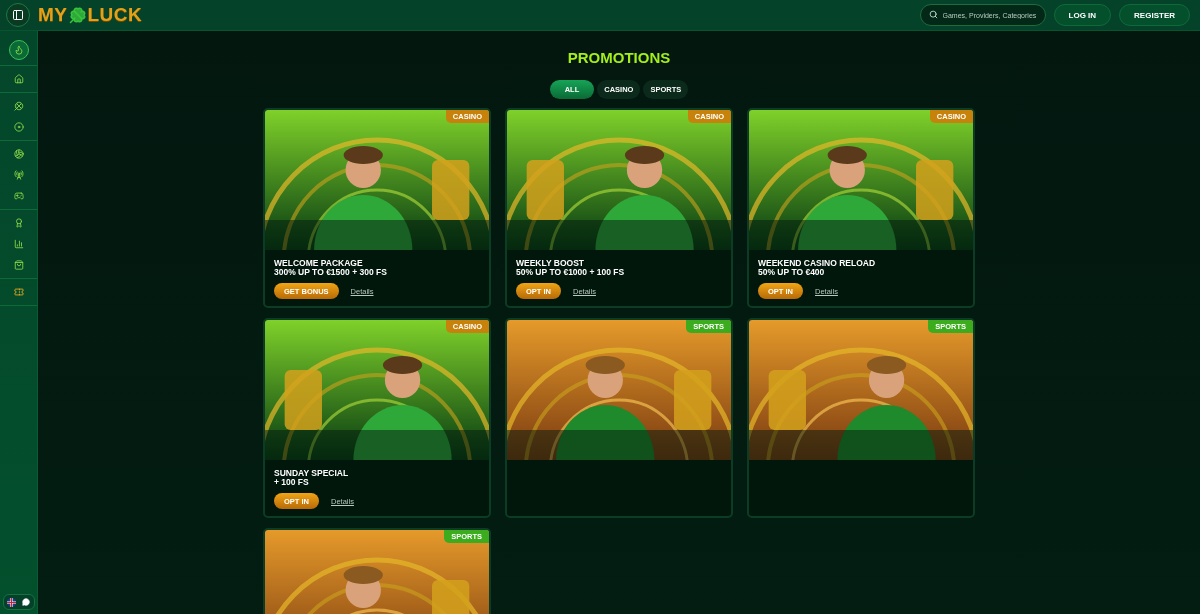  Describe the element at coordinates (571, 268) in the screenshot. I see `promotion-title: WEEKLY BOOST 50% UP TO €1000 + 100 FS` at that location.